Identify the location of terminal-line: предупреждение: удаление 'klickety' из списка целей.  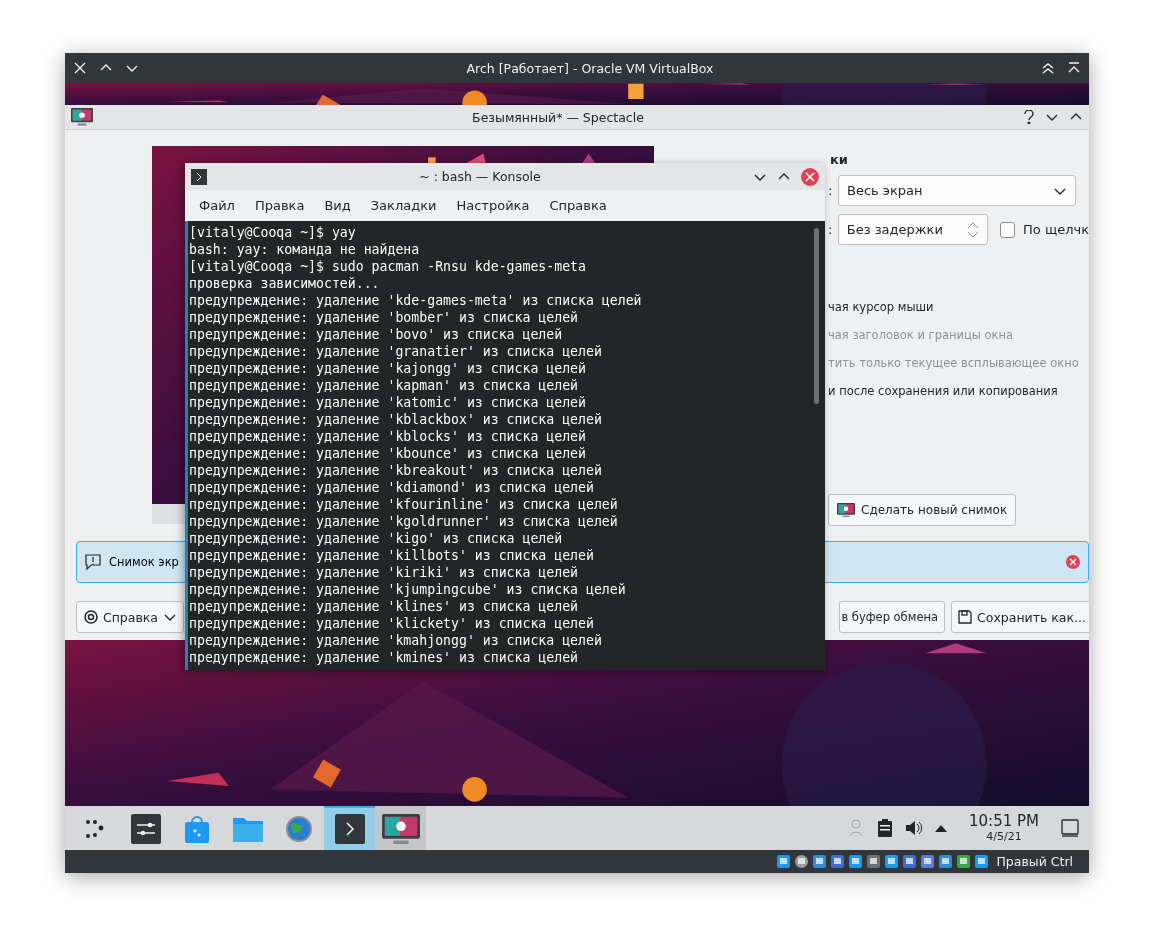
(392, 623).